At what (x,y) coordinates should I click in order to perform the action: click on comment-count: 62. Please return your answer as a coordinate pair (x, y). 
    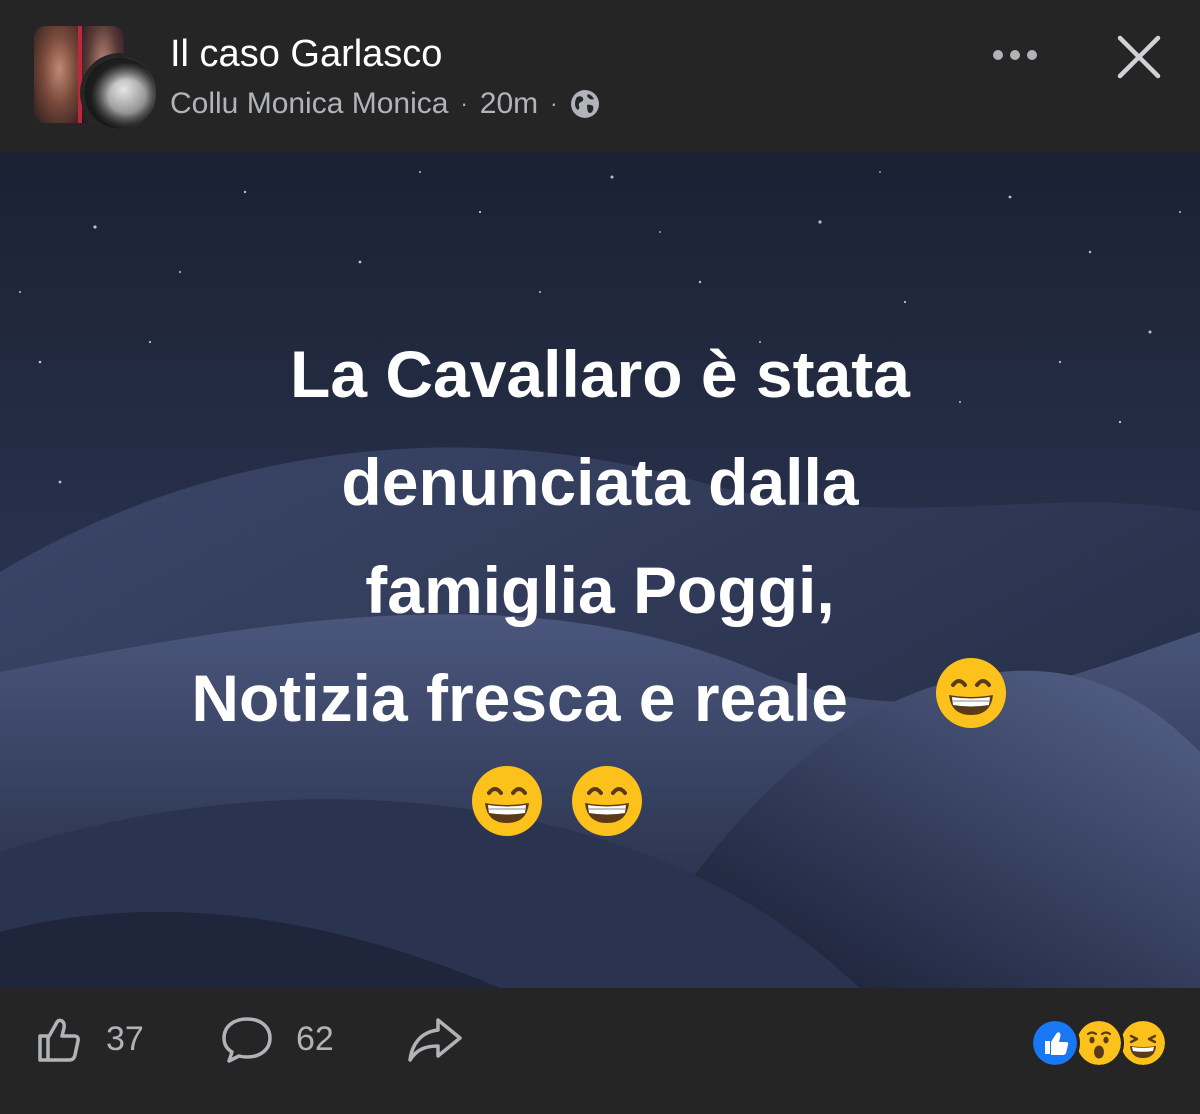
    Looking at the image, I should click on (315, 1038).